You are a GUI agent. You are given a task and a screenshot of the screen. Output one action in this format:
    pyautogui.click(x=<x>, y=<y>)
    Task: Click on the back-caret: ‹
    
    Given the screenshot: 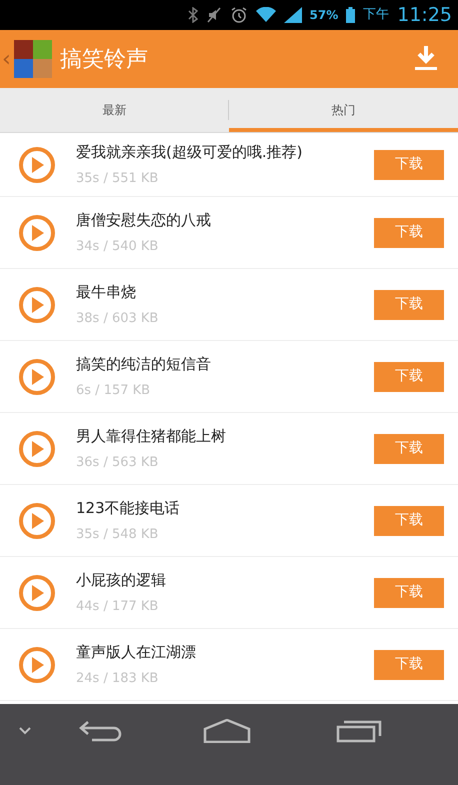 What is the action you would take?
    pyautogui.click(x=5, y=59)
    